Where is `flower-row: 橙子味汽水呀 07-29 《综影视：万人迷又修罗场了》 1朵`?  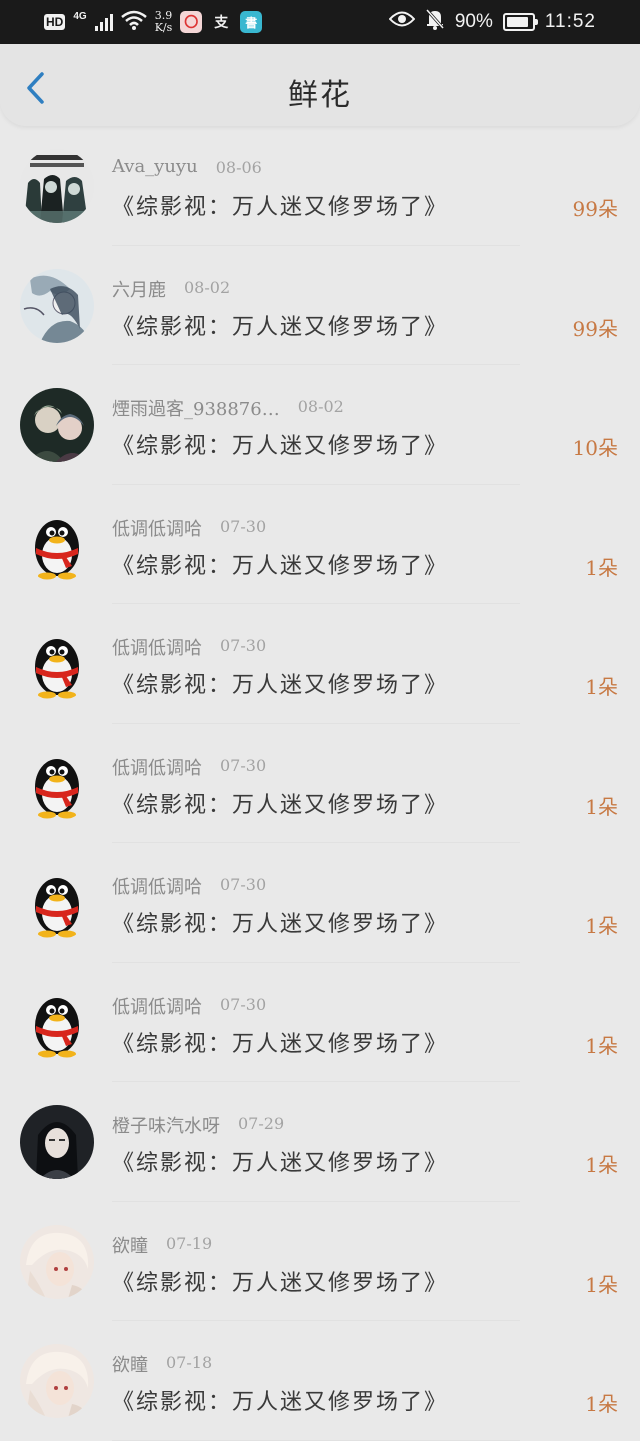
flower-row: 橙子味汽水呀 07-29 《综影视：万人迷又修罗场了》 1朵 is located at coordinates (320, 1142).